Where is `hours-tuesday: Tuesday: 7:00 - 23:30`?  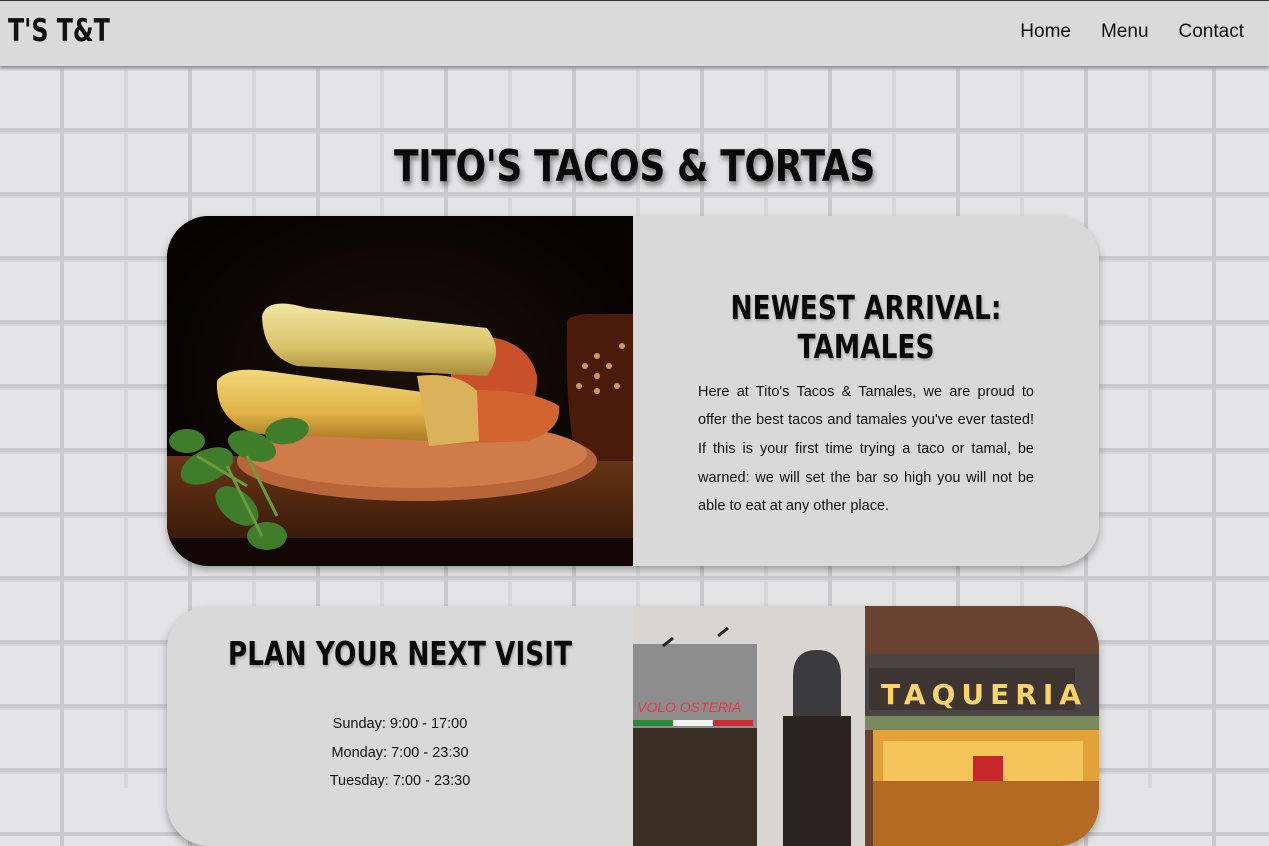 hours-tuesday: Tuesday: 7:00 - 23:30 is located at coordinates (400, 781).